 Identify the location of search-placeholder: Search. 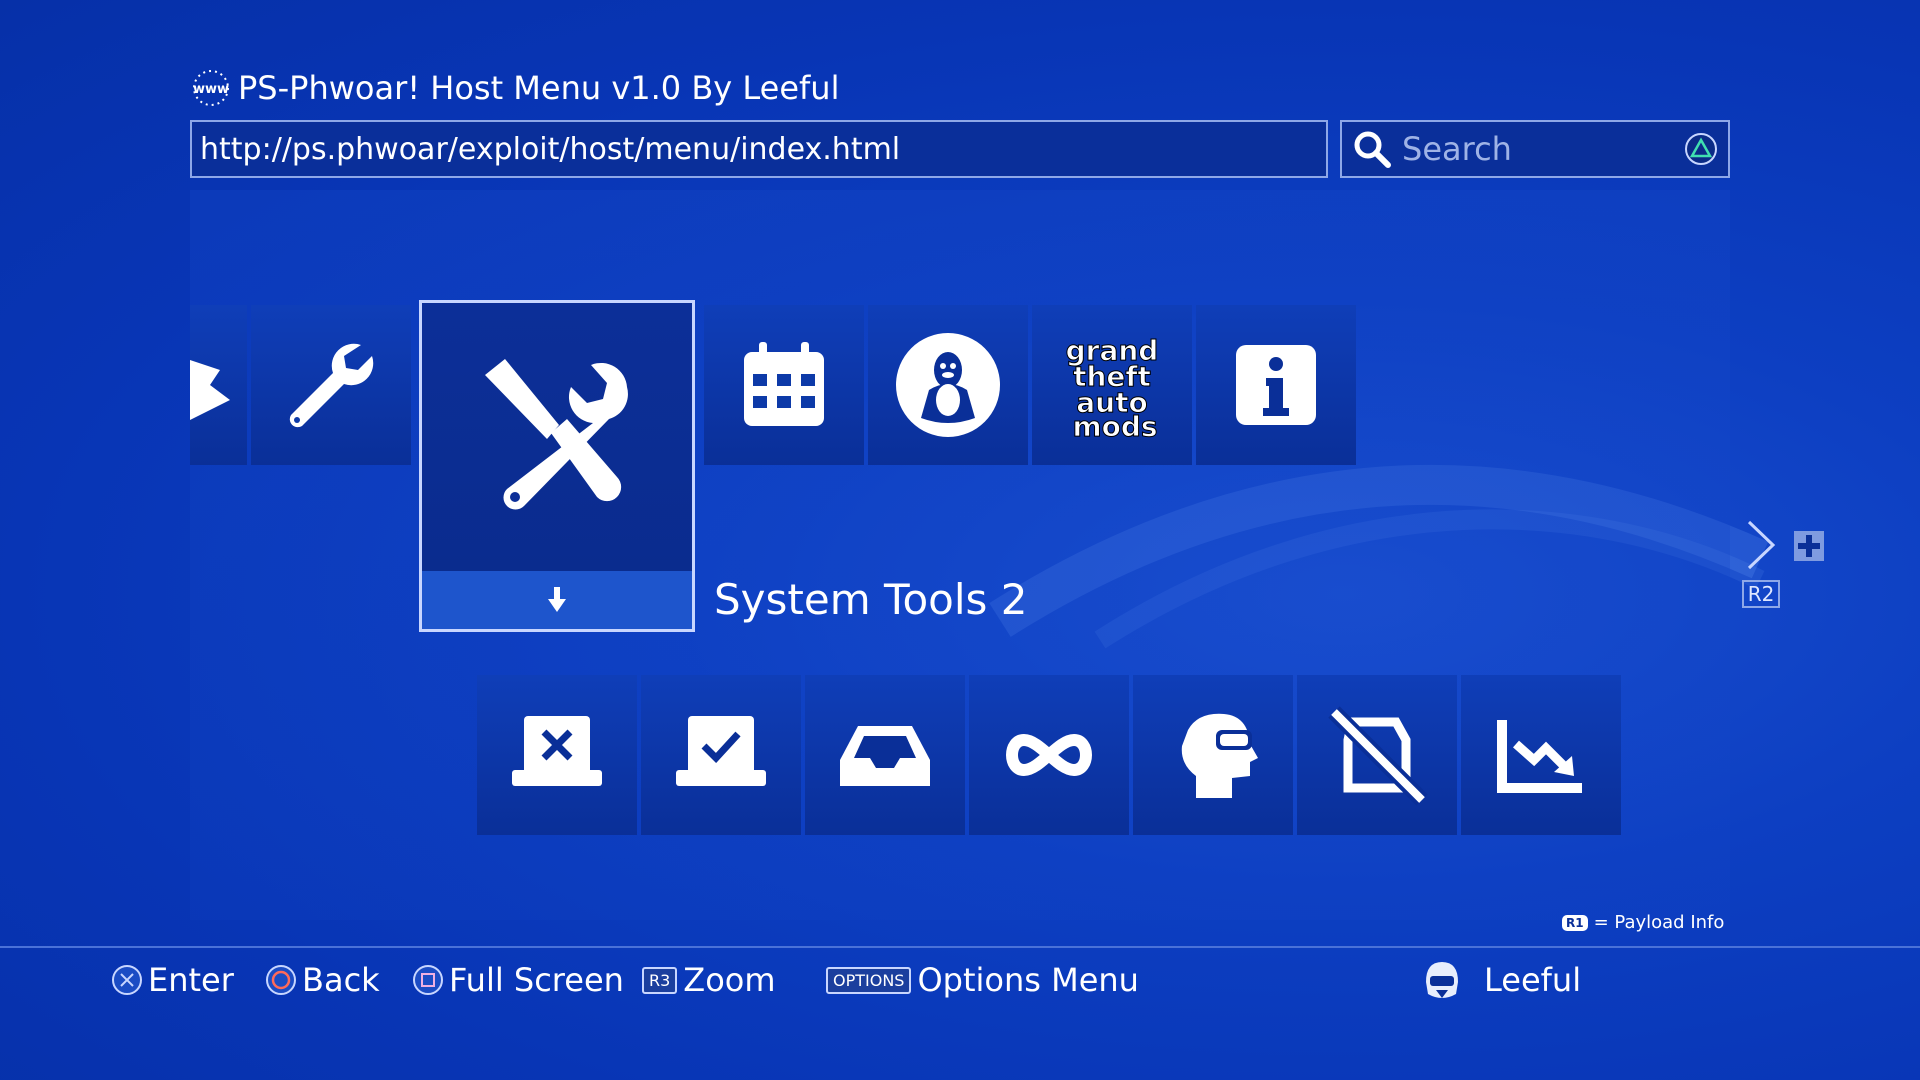
(1457, 149).